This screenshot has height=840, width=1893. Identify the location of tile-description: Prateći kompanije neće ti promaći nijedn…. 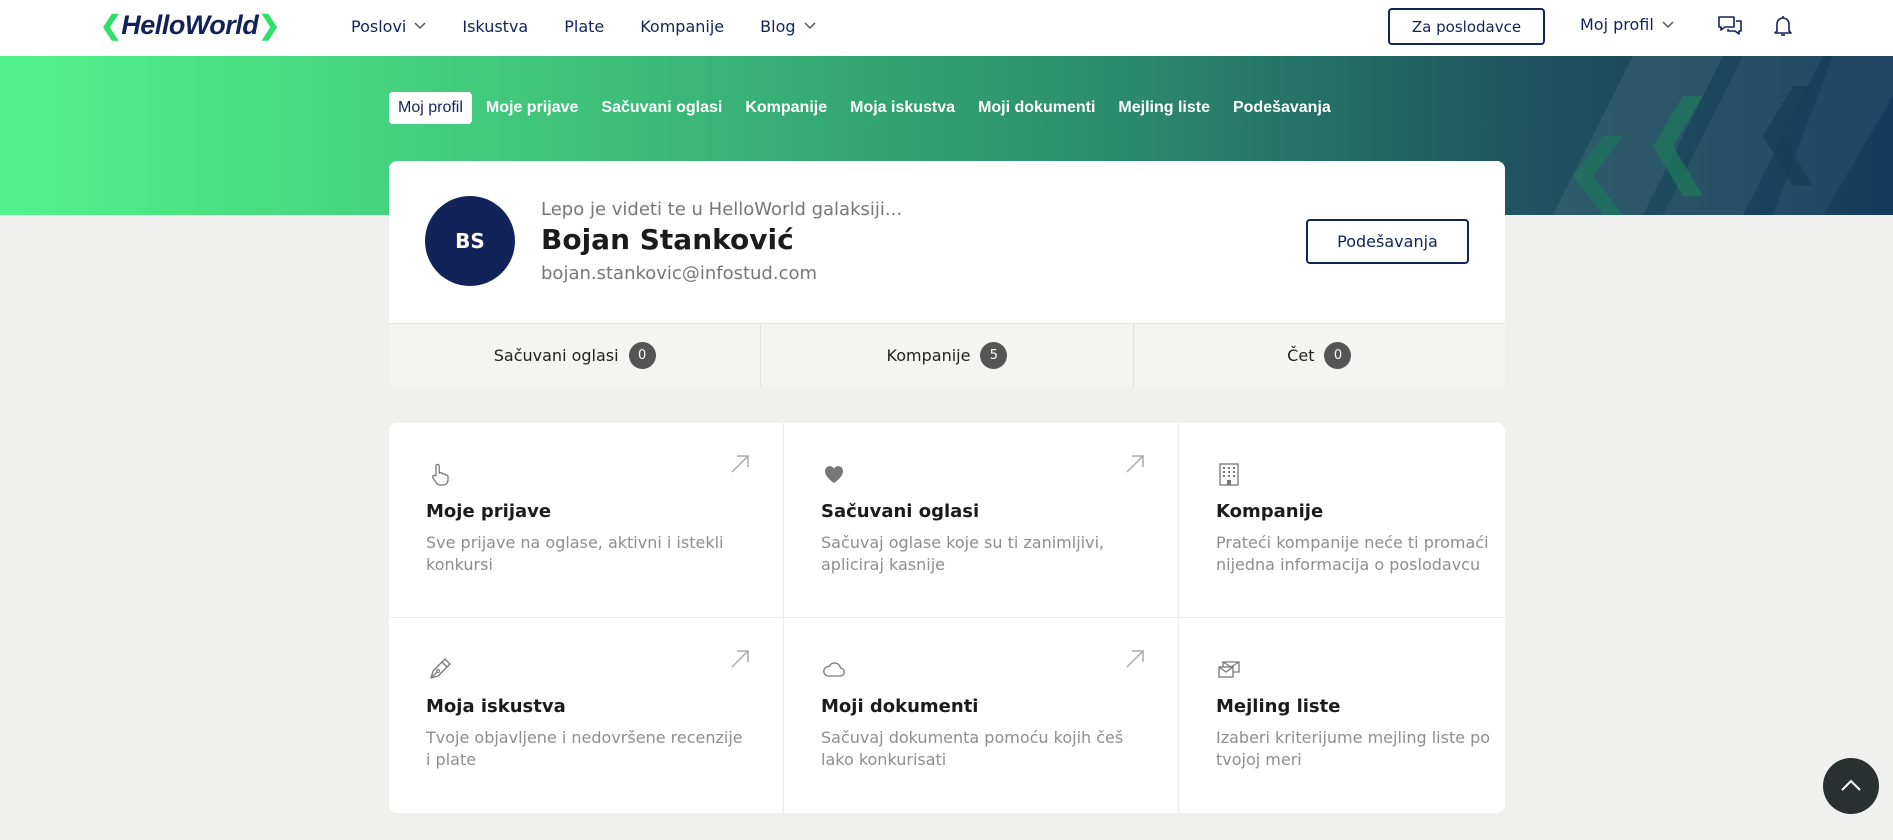
(1352, 553).